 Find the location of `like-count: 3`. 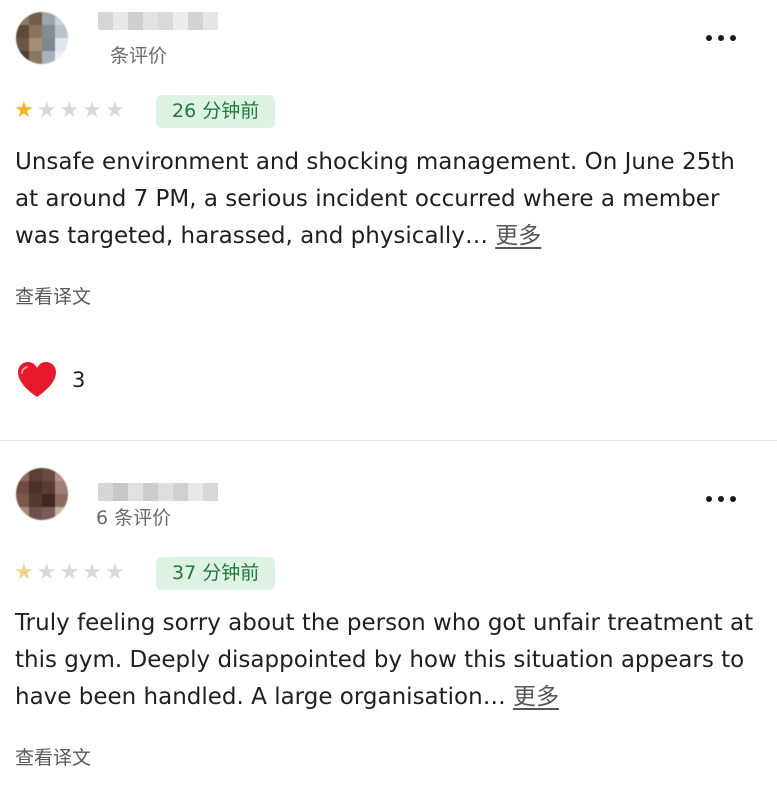

like-count: 3 is located at coordinates (79, 380).